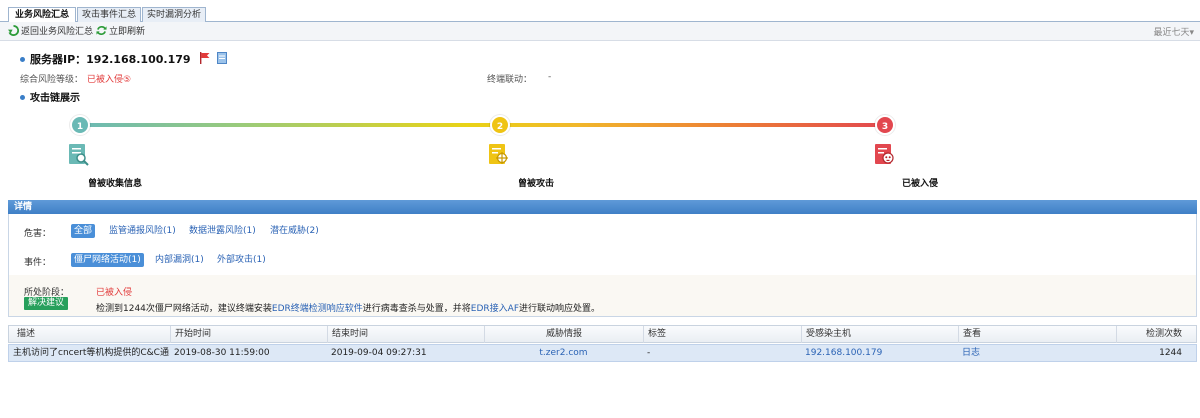 This screenshot has width=1200, height=418. I want to click on back-label: 返回业务风险汇总, so click(57, 32).